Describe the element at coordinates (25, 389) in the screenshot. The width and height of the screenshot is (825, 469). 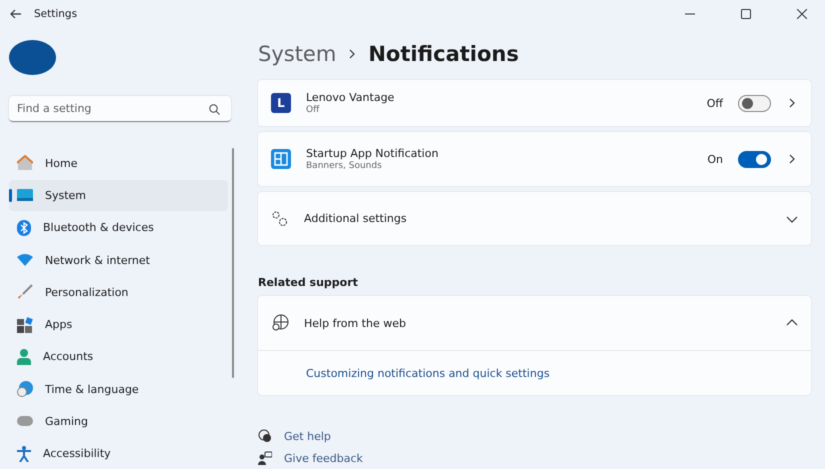
I see `globe-clock-icon` at that location.